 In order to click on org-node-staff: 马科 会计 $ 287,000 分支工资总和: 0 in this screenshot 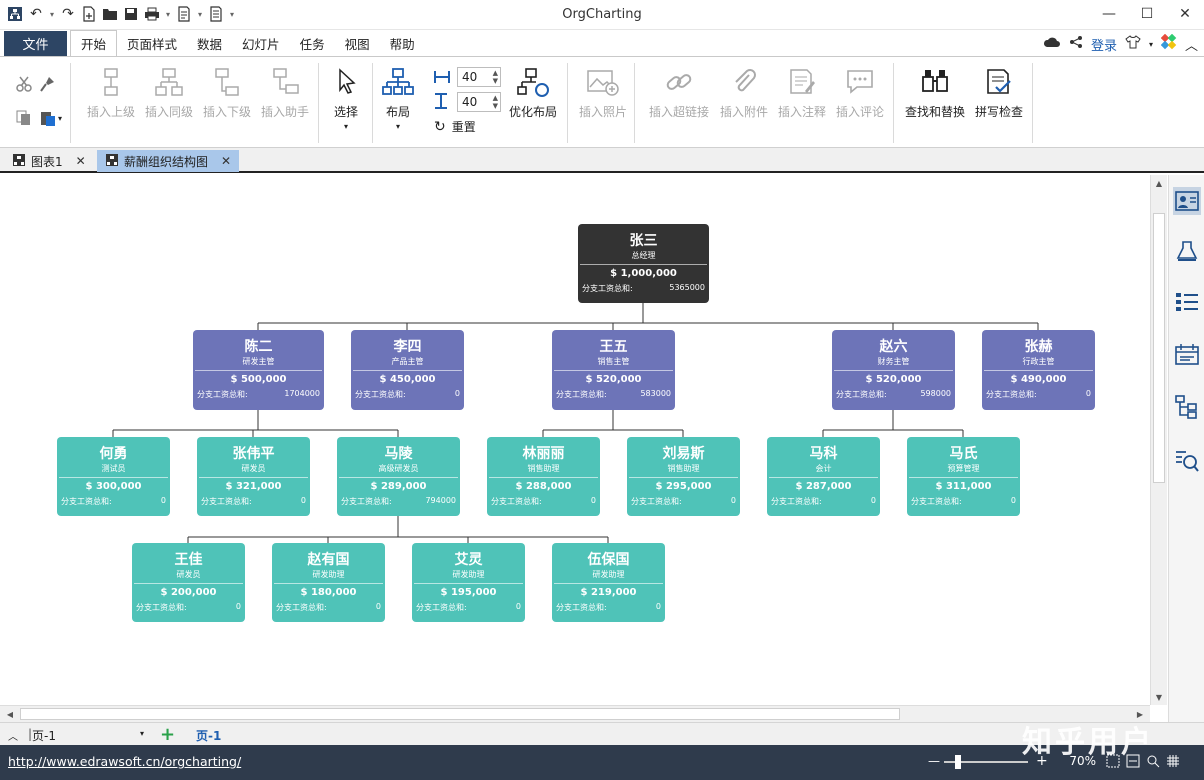, I will do `click(823, 476)`.